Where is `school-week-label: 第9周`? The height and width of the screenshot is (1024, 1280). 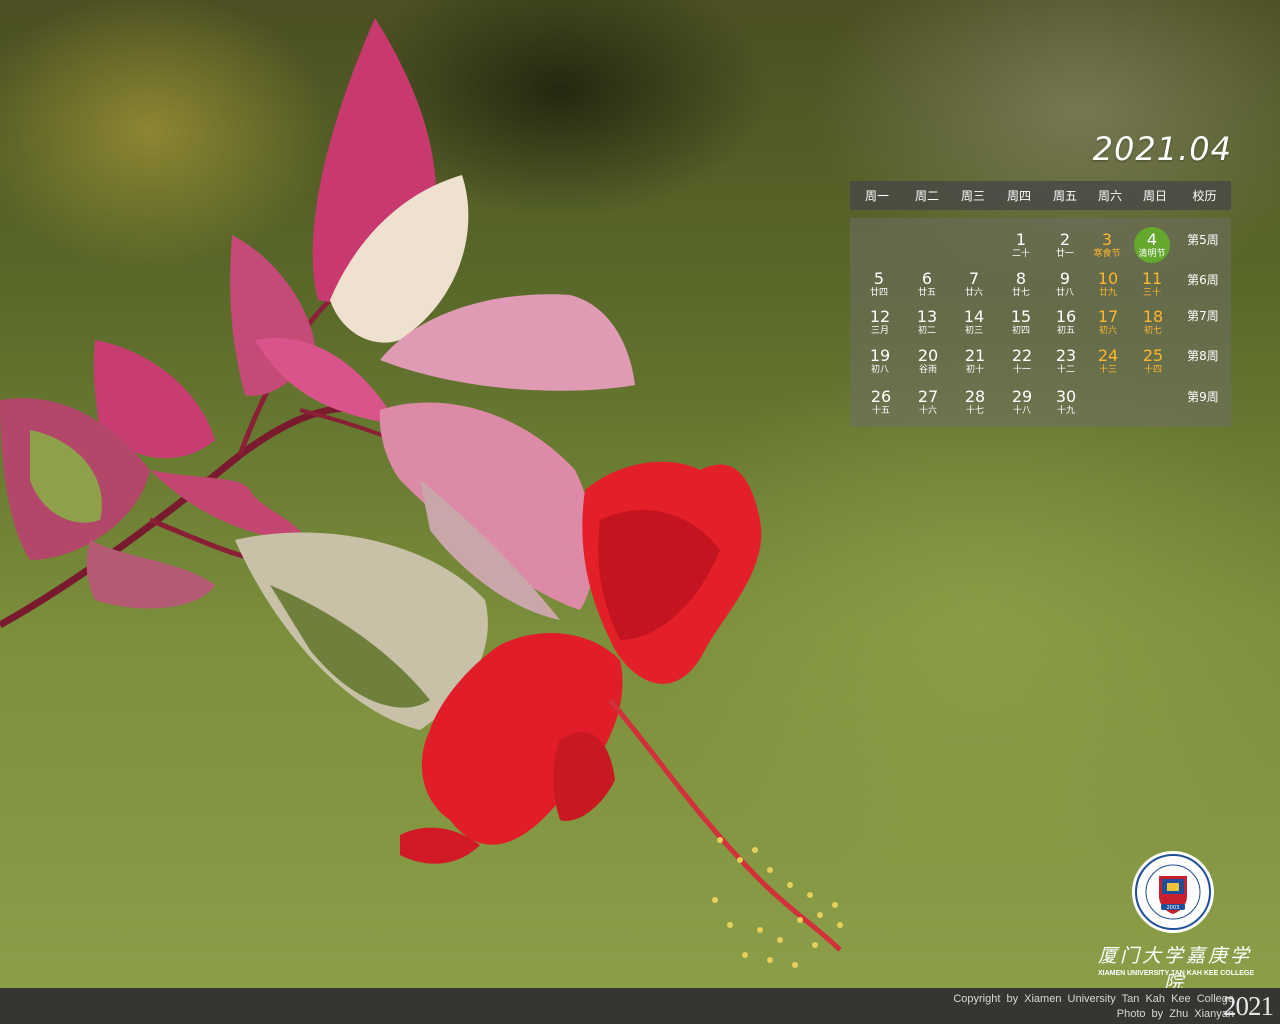 school-week-label: 第9周 is located at coordinates (1203, 397).